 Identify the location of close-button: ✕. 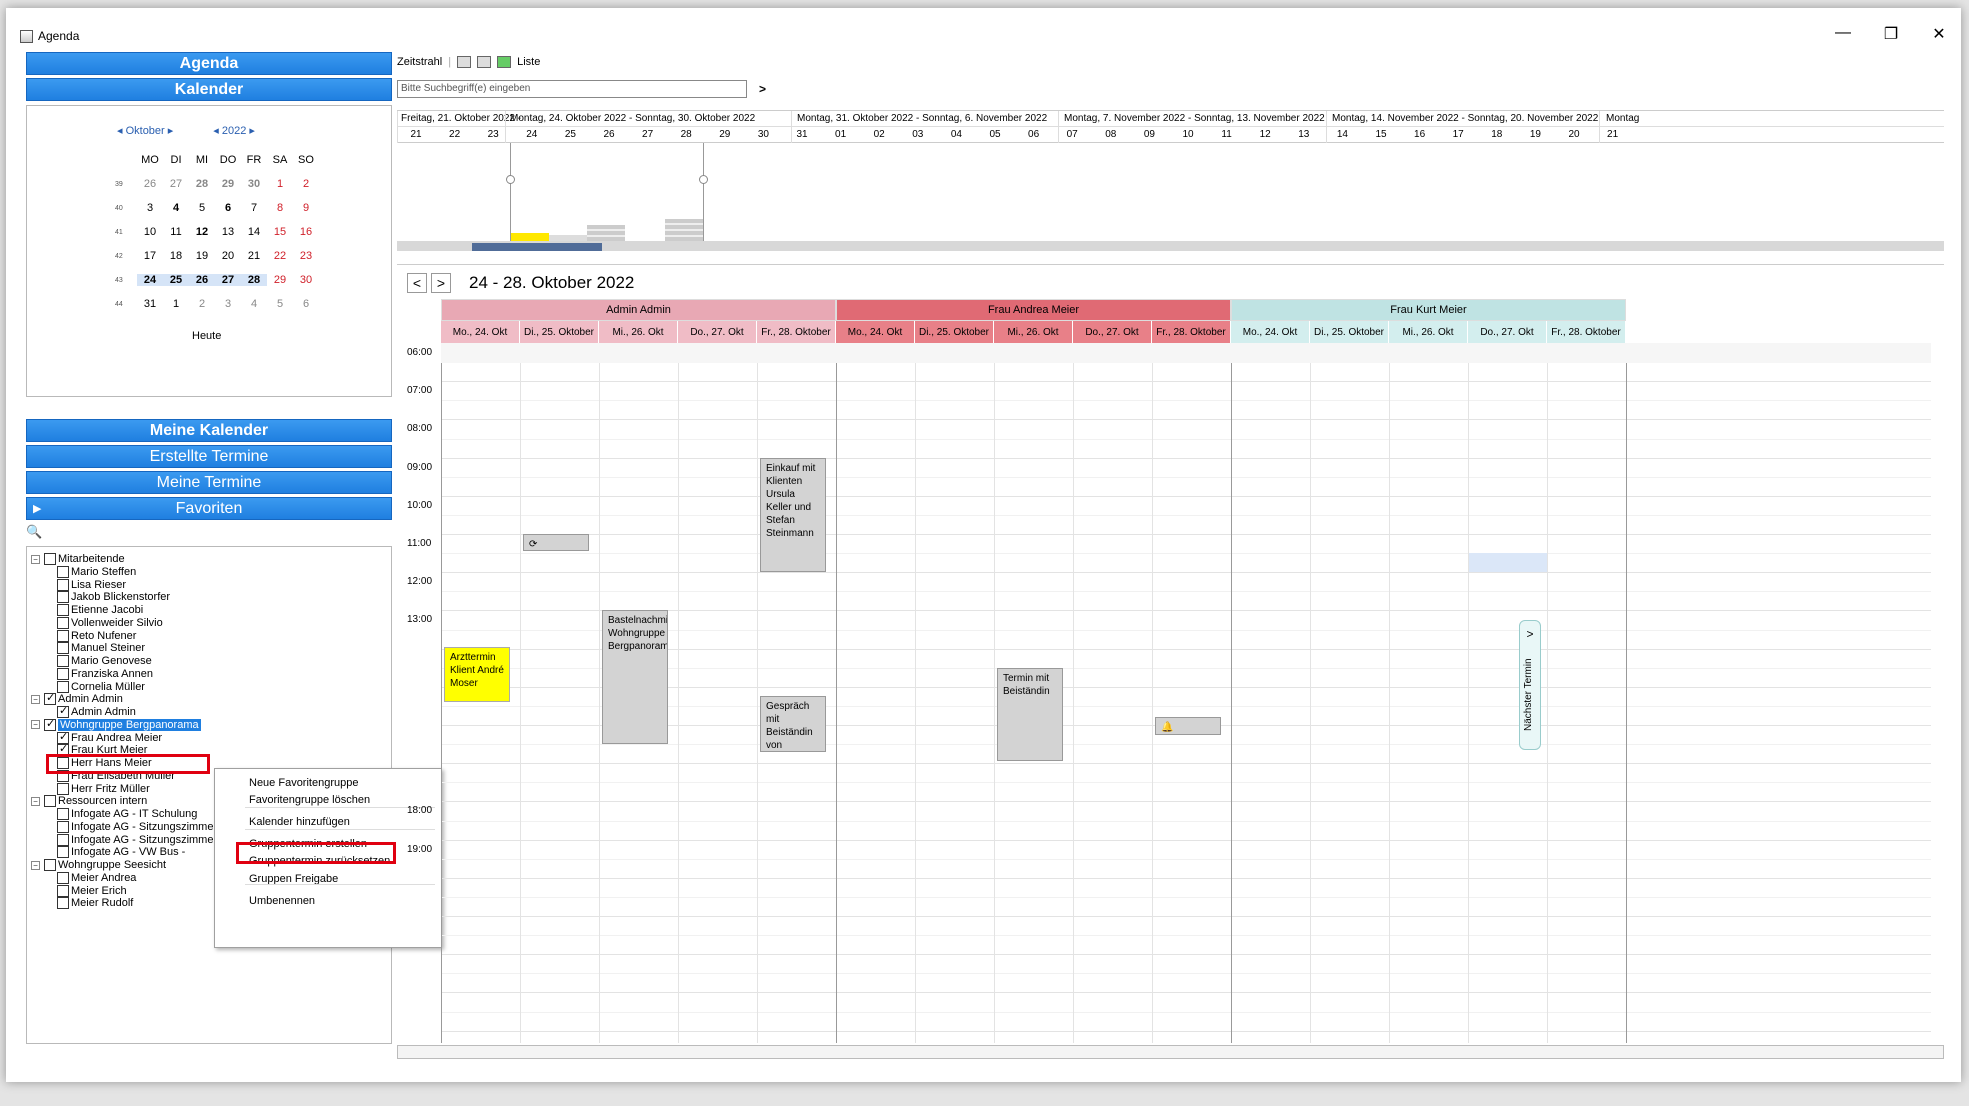
(1939, 34).